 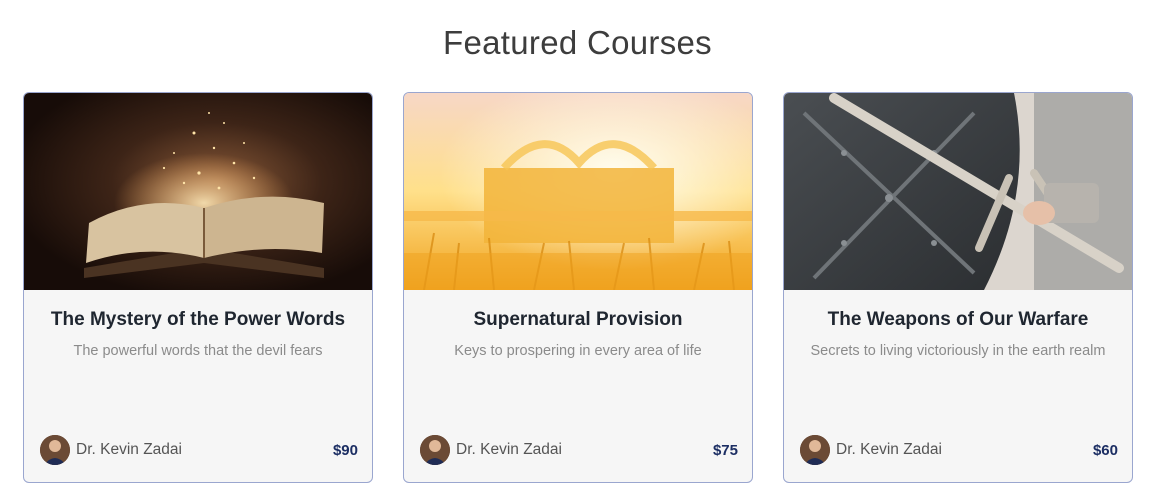 I want to click on course-description: Keys to prospering in every area of life, so click(x=578, y=351).